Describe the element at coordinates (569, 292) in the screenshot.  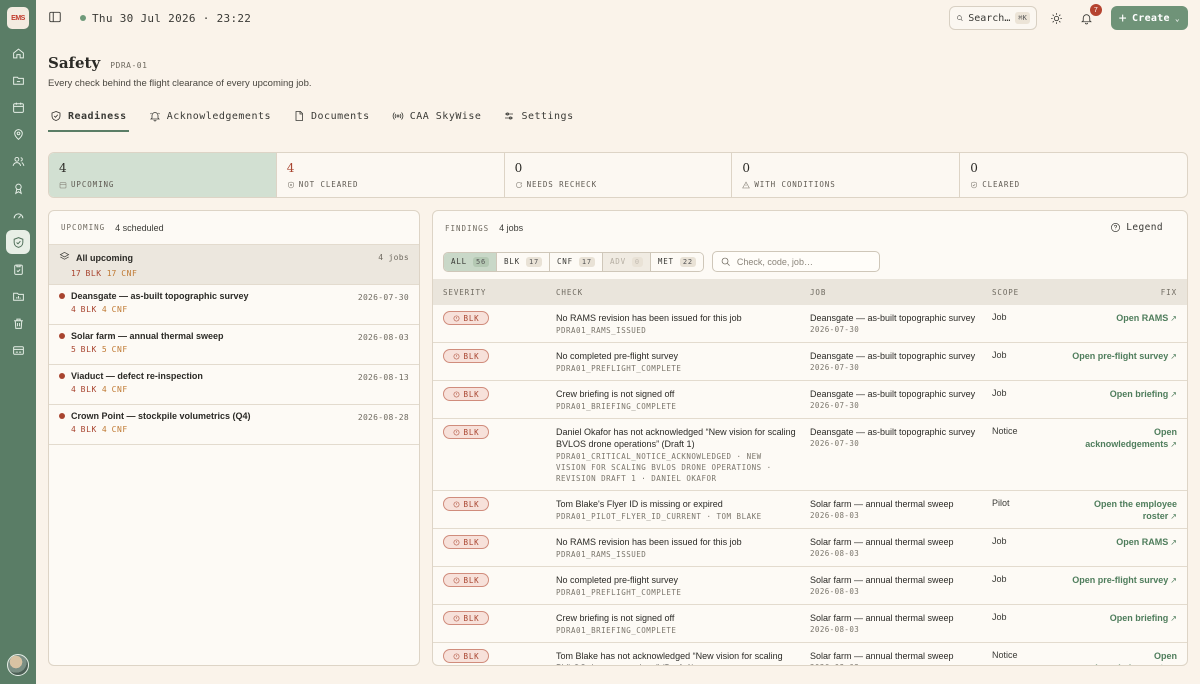
I see `column-header-check: CHECK` at that location.